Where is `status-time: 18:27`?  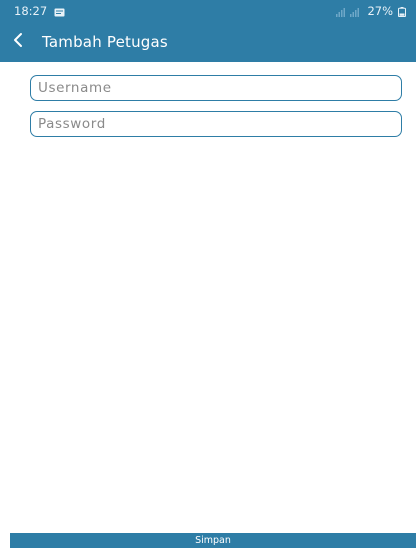 status-time: 18:27 is located at coordinates (31, 10).